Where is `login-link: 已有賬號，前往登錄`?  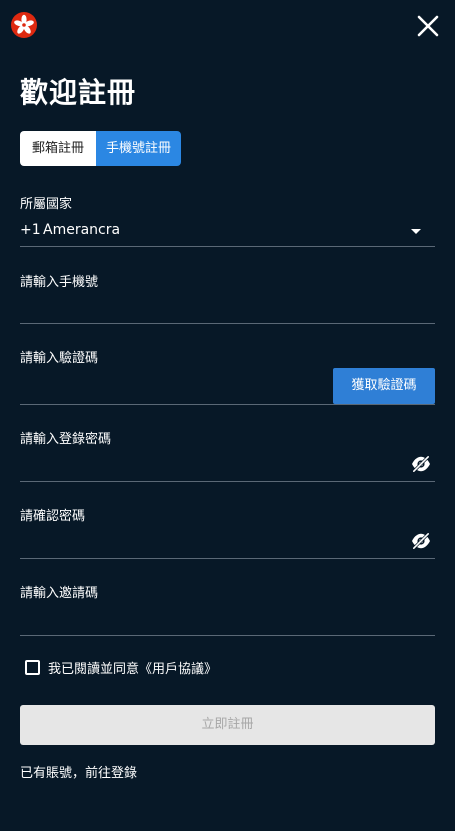 login-link: 已有賬號，前往登錄 is located at coordinates (78, 771).